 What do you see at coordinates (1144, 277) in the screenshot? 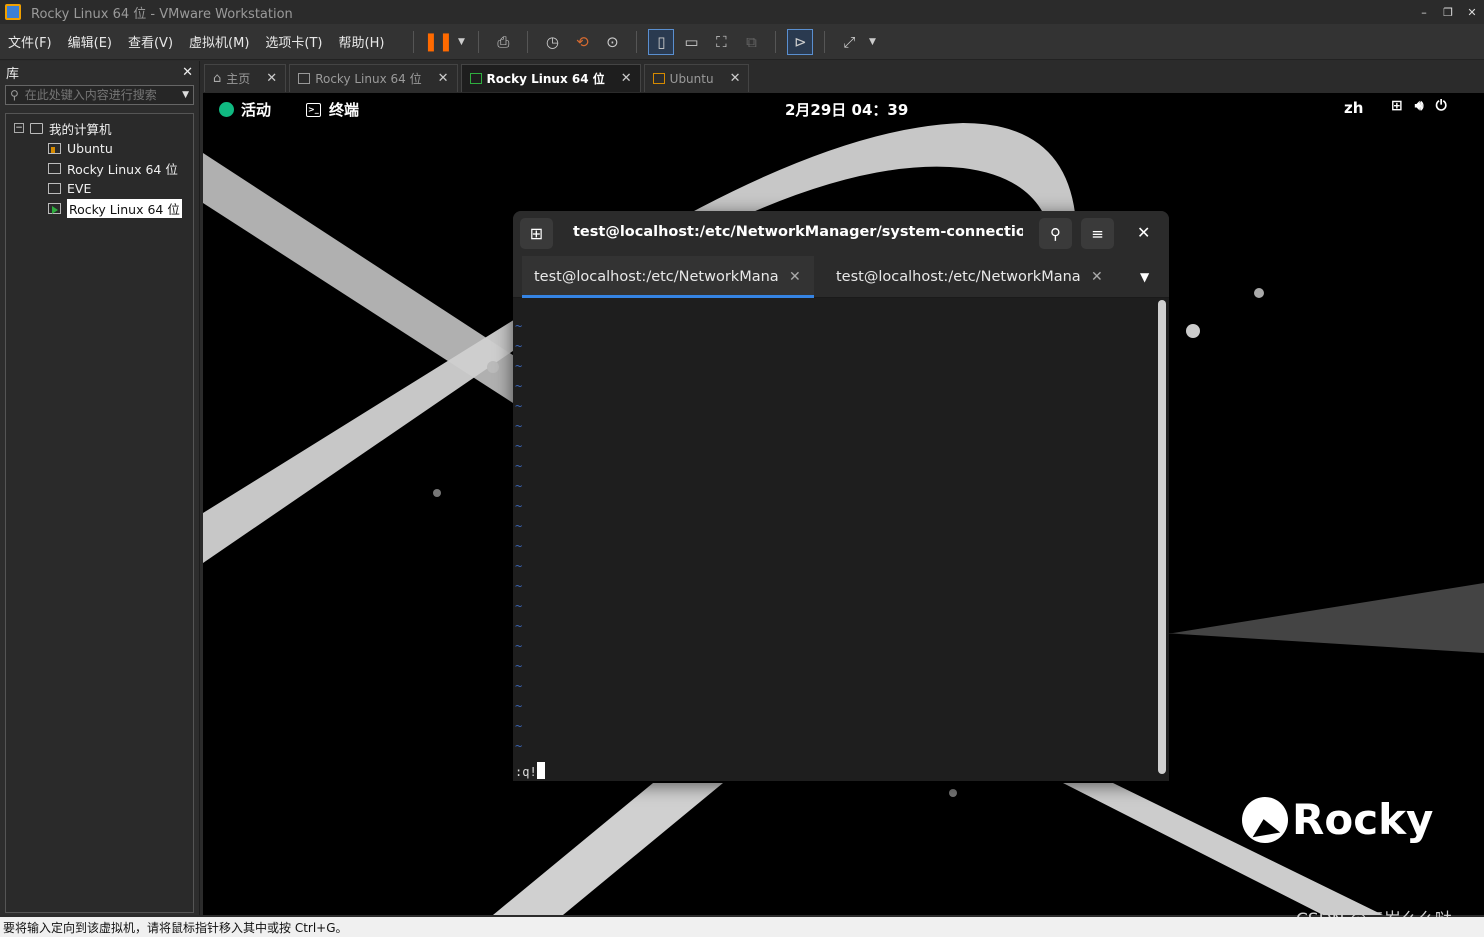
I see `tab-list-dropdown-icon: ▼` at bounding box center [1144, 277].